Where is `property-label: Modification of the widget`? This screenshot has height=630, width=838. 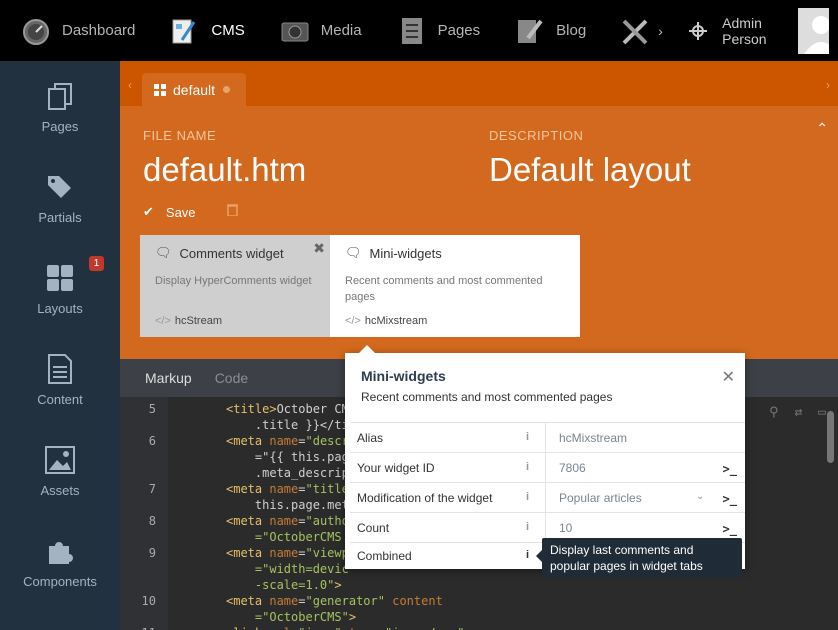
property-label: Modification of the widget is located at coordinates (425, 498).